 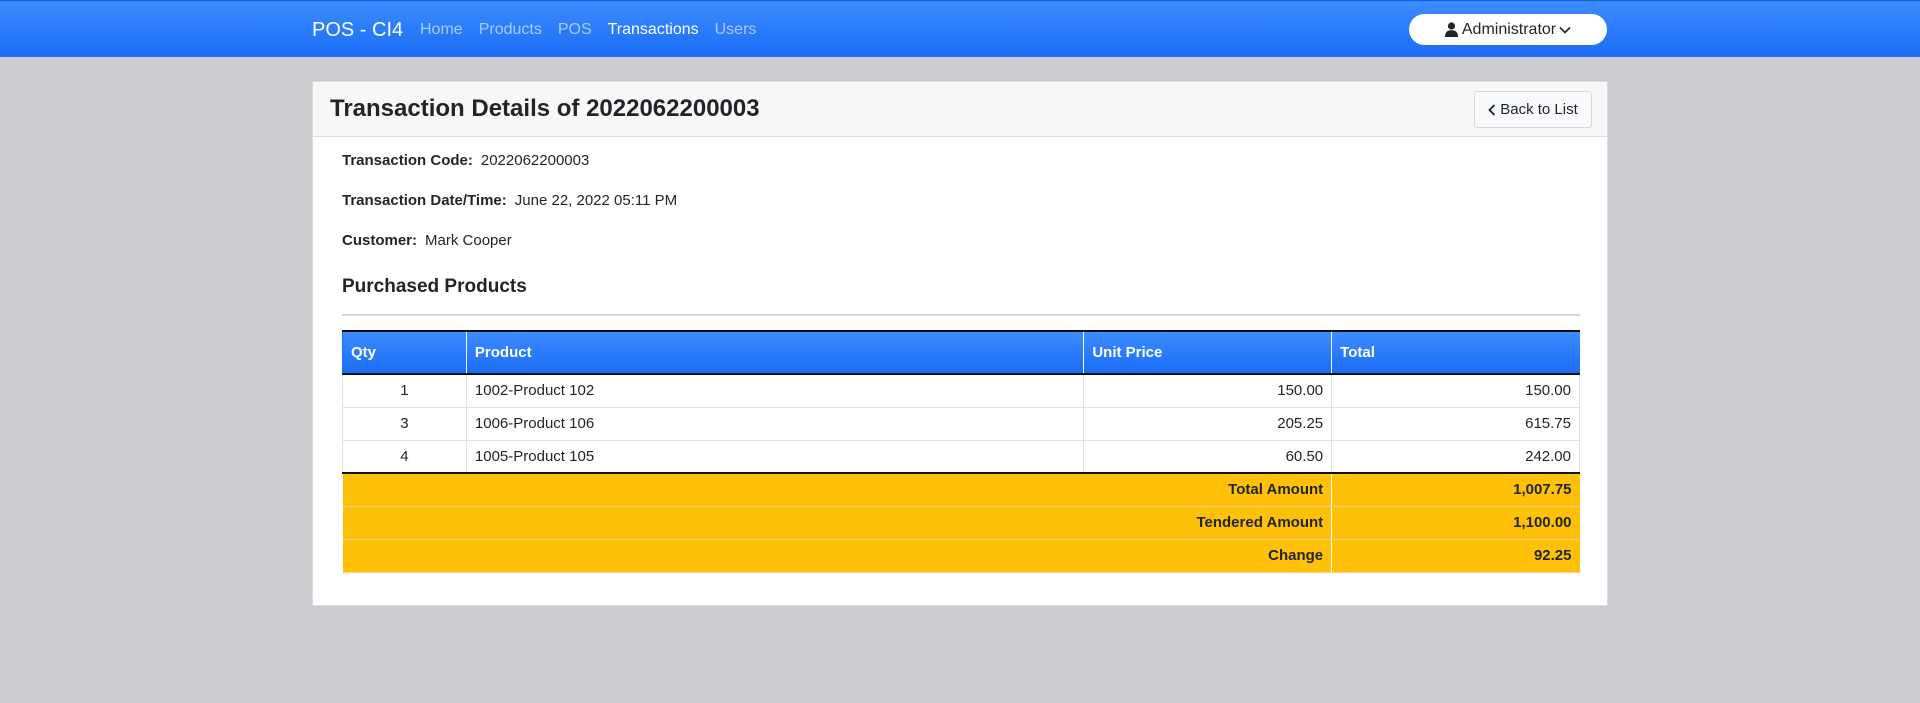 What do you see at coordinates (1565, 30) in the screenshot?
I see `chevron-down-icon` at bounding box center [1565, 30].